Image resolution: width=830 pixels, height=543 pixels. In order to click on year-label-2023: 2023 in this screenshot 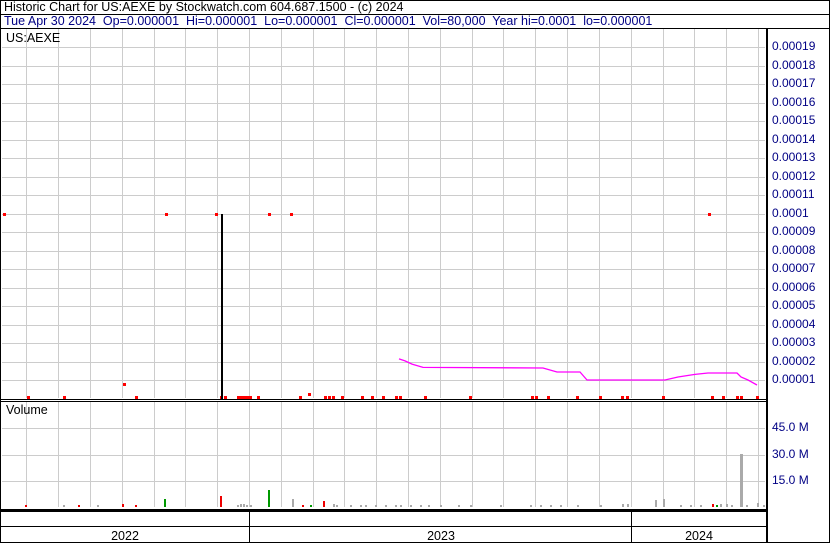, I will do `click(441, 536)`.